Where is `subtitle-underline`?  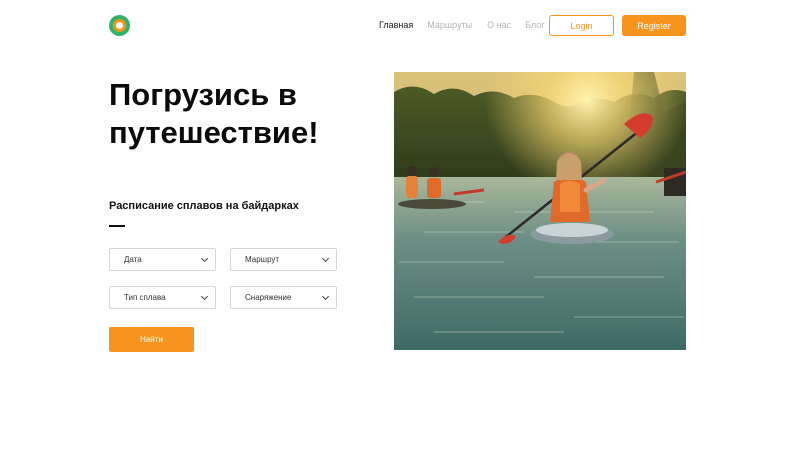
subtitle-underline is located at coordinates (117, 226).